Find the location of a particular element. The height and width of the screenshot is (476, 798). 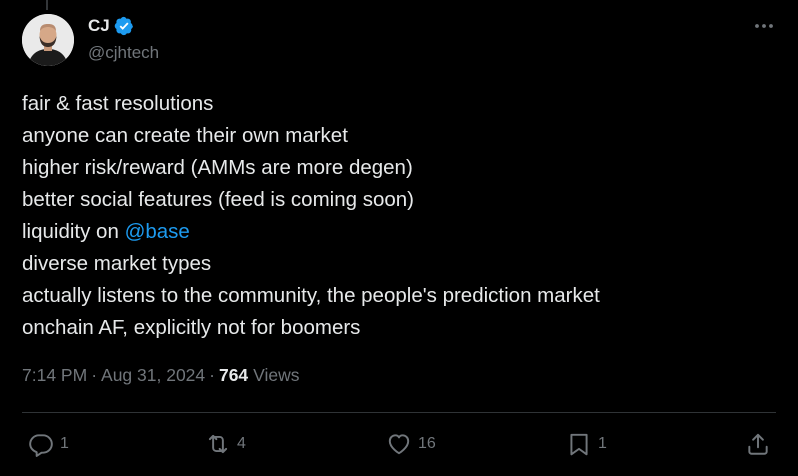

share-button is located at coordinates (758, 444).